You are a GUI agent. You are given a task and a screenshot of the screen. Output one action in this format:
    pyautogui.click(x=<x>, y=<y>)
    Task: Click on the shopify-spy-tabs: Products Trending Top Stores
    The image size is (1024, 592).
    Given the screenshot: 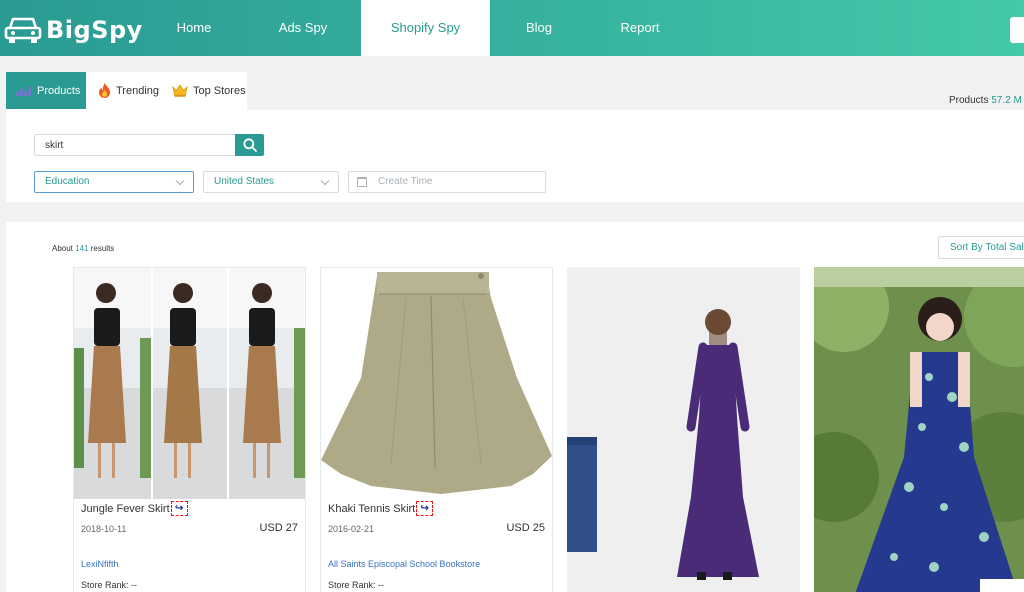 What is the action you would take?
    pyautogui.click(x=126, y=91)
    